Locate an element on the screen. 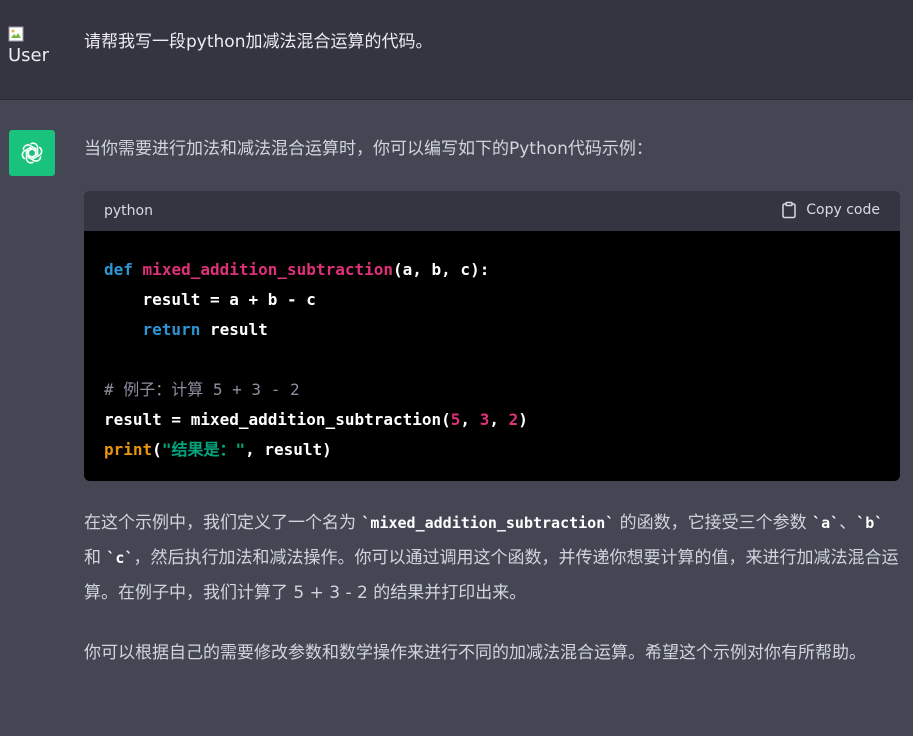 The width and height of the screenshot is (913, 736). code-line-result: result = a + b - c is located at coordinates (210, 299).